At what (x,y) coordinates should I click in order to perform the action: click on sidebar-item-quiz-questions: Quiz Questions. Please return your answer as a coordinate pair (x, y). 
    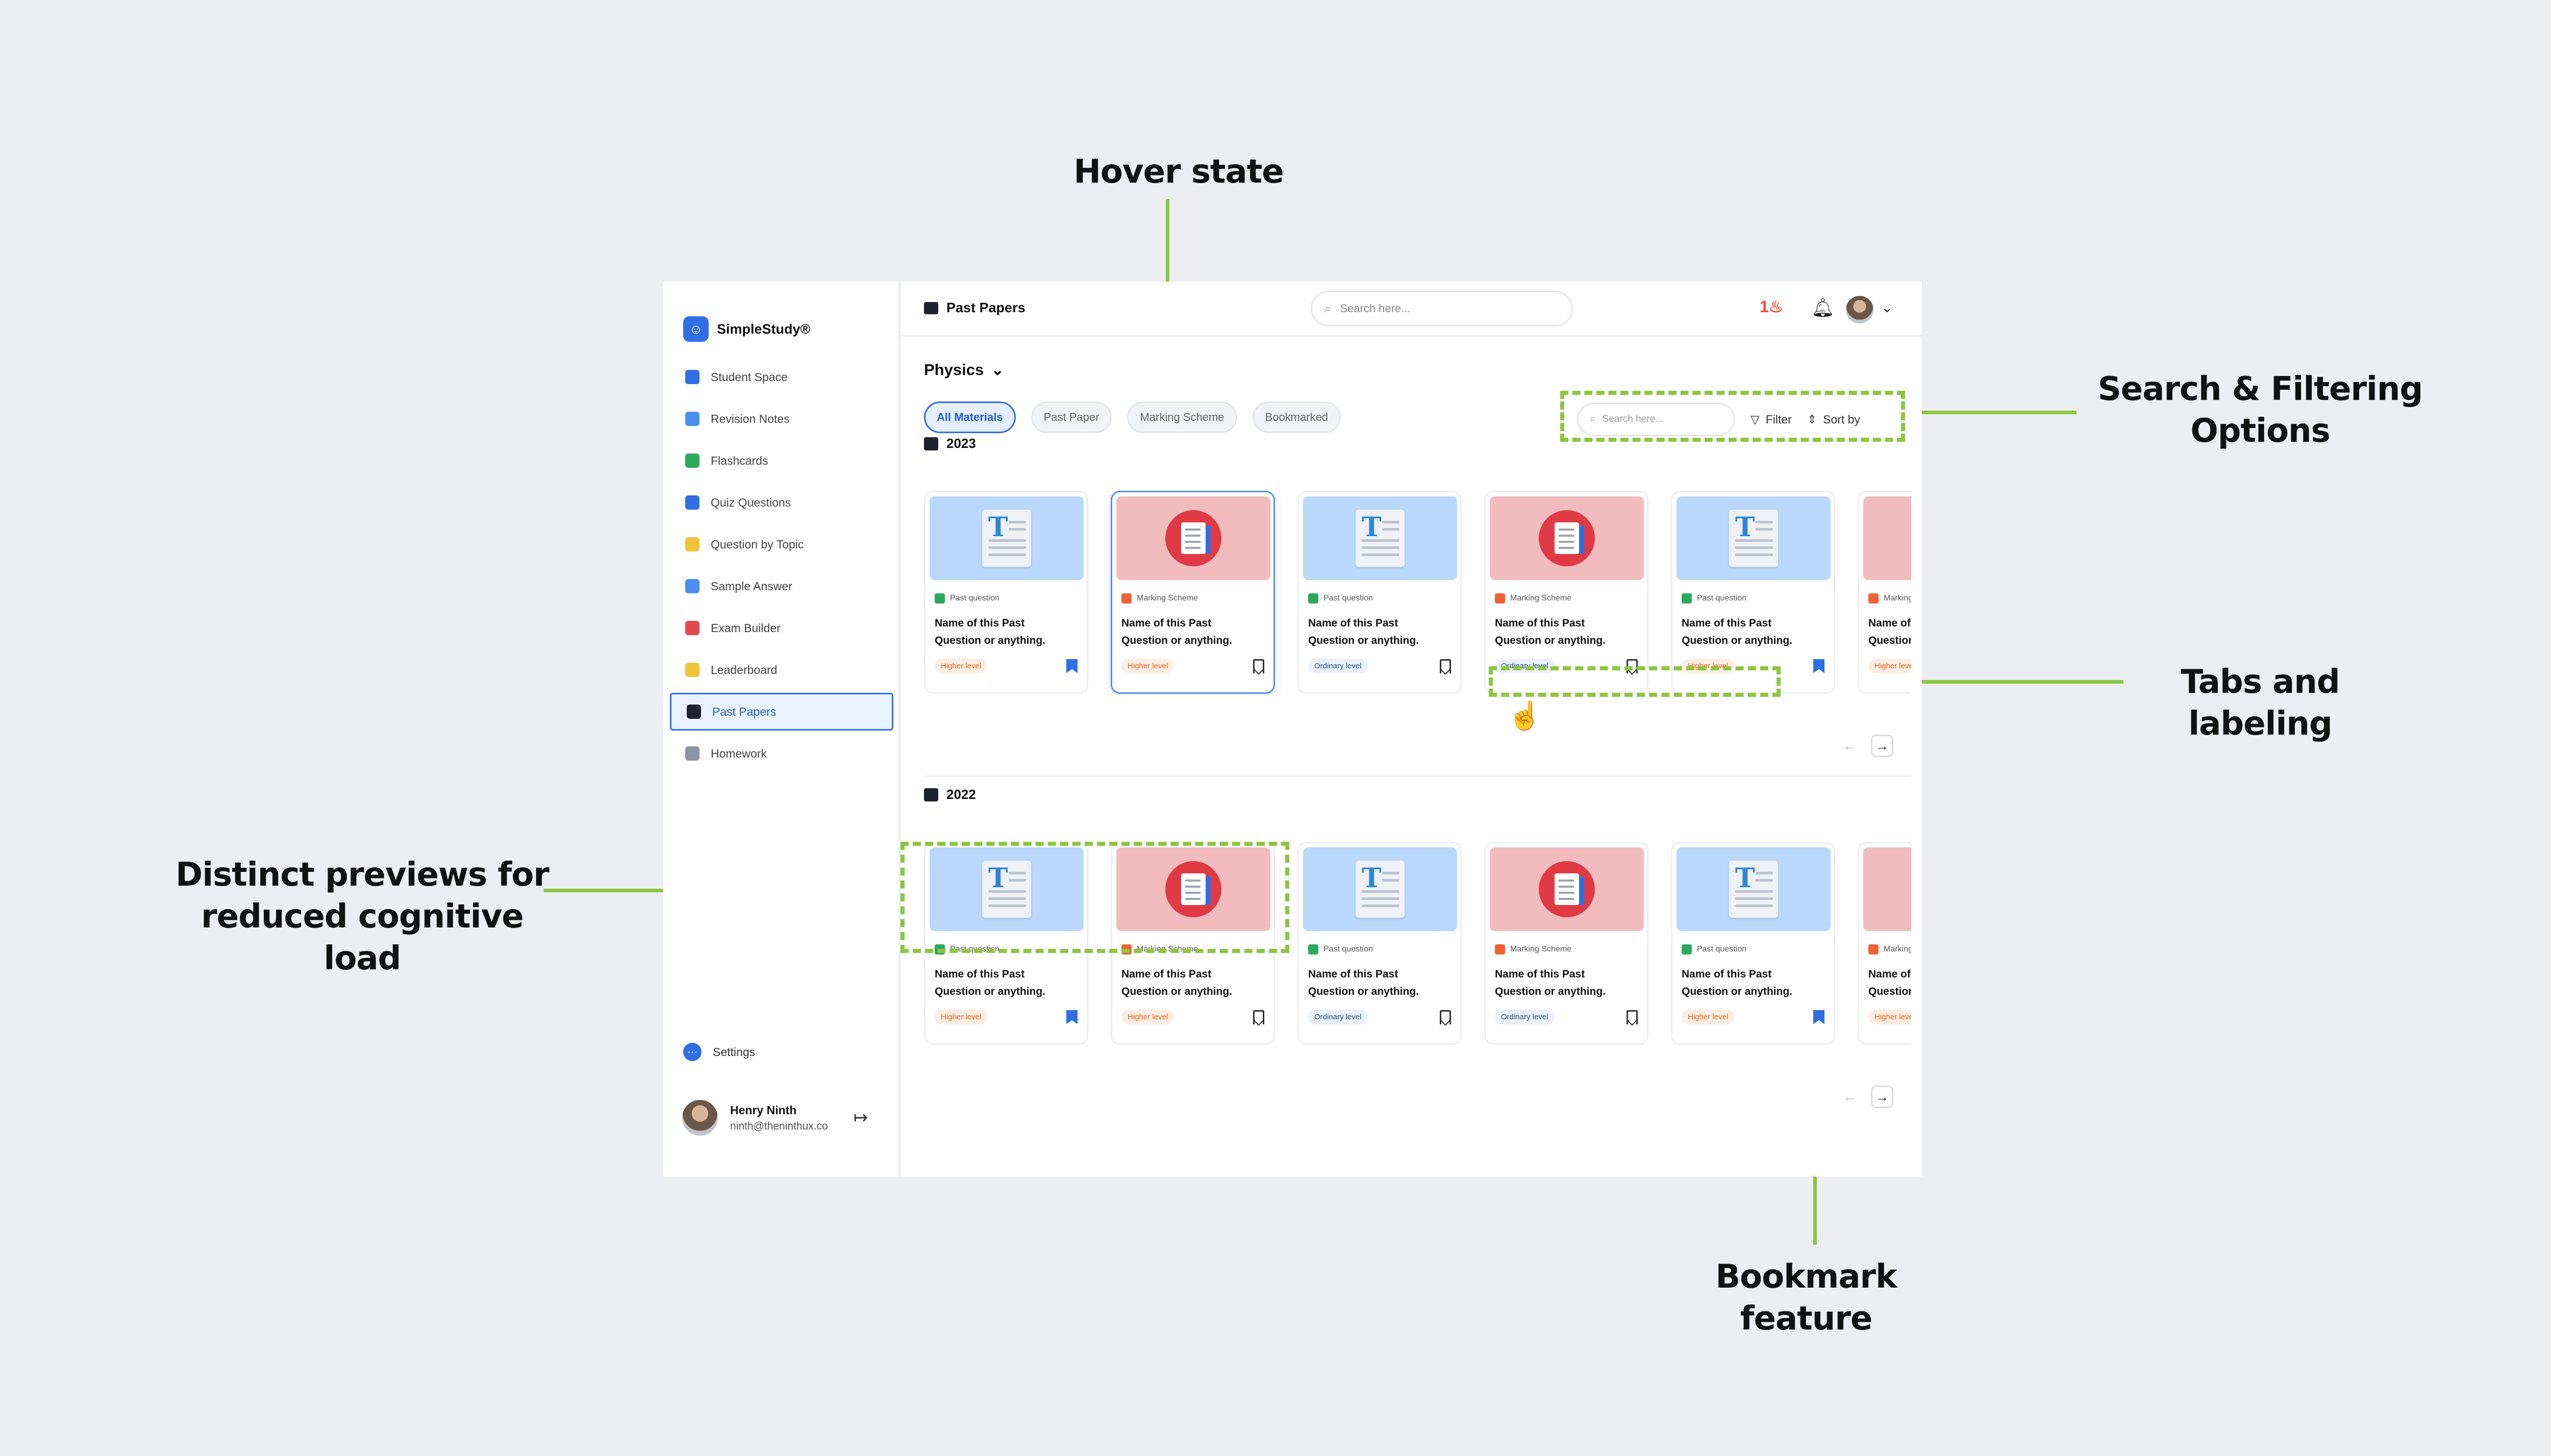
    Looking at the image, I should click on (781, 502).